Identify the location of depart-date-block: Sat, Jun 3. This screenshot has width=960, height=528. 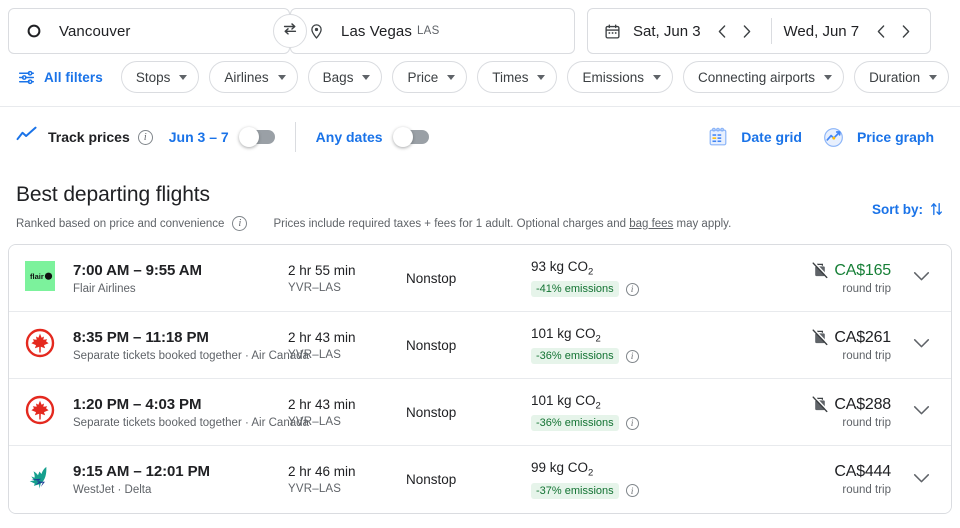
(696, 31).